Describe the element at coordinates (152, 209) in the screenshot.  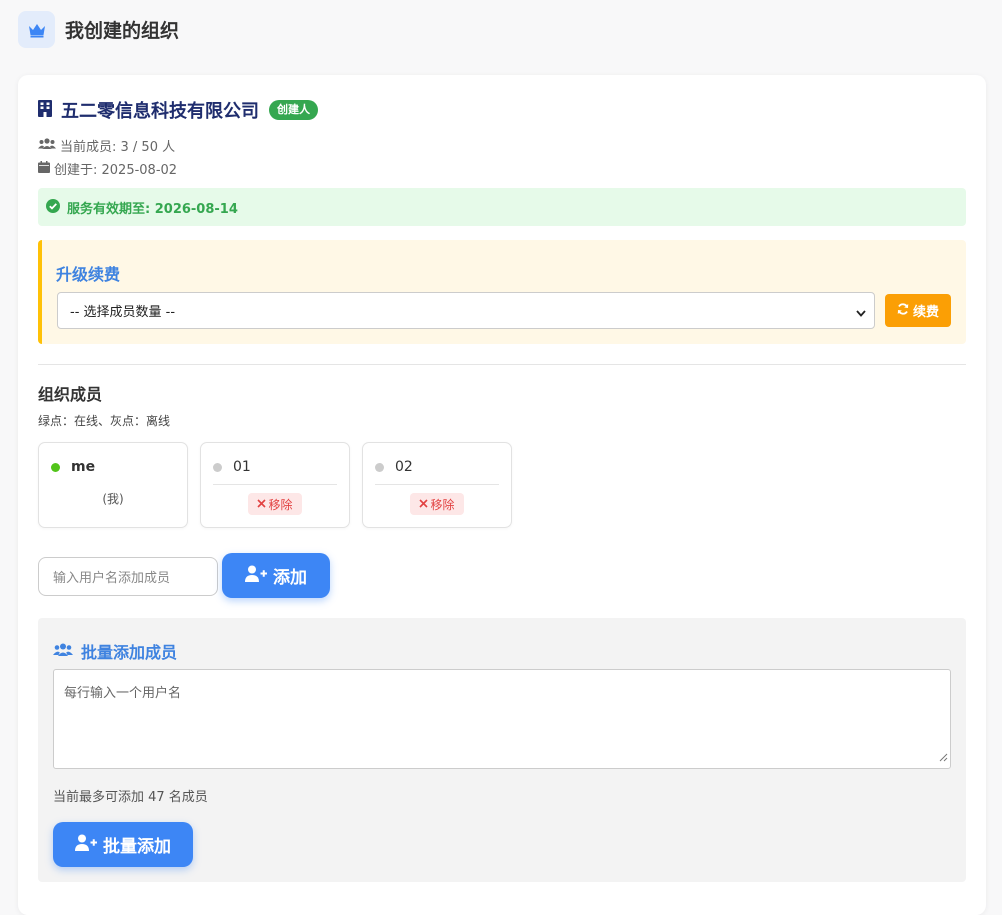
I see `validity-text: 服务有效期至: 2026-08-14` at that location.